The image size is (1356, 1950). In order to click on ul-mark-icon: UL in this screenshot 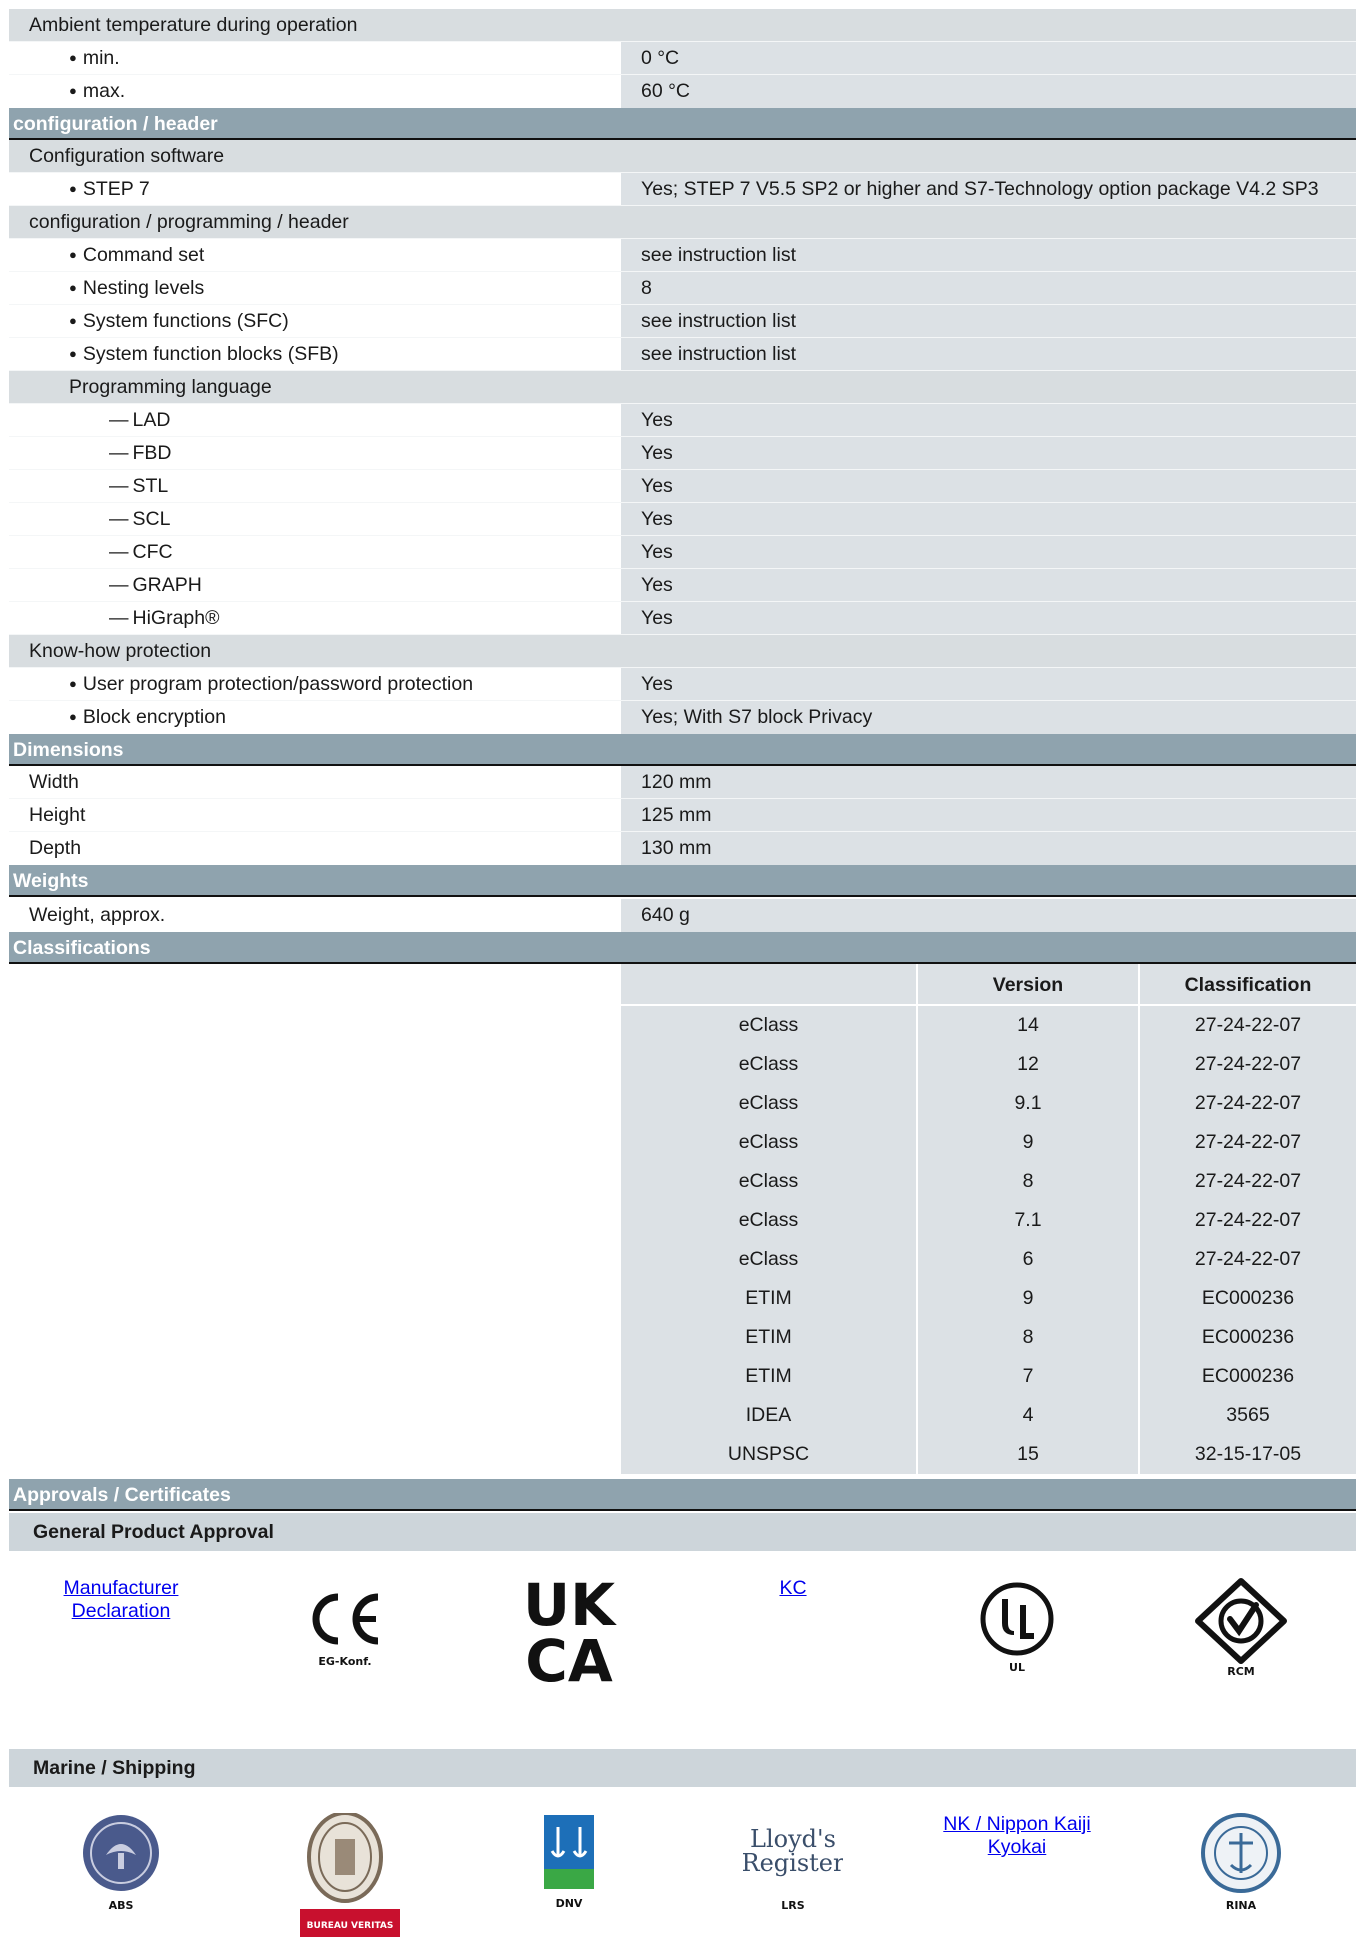, I will do `click(1017, 1628)`.